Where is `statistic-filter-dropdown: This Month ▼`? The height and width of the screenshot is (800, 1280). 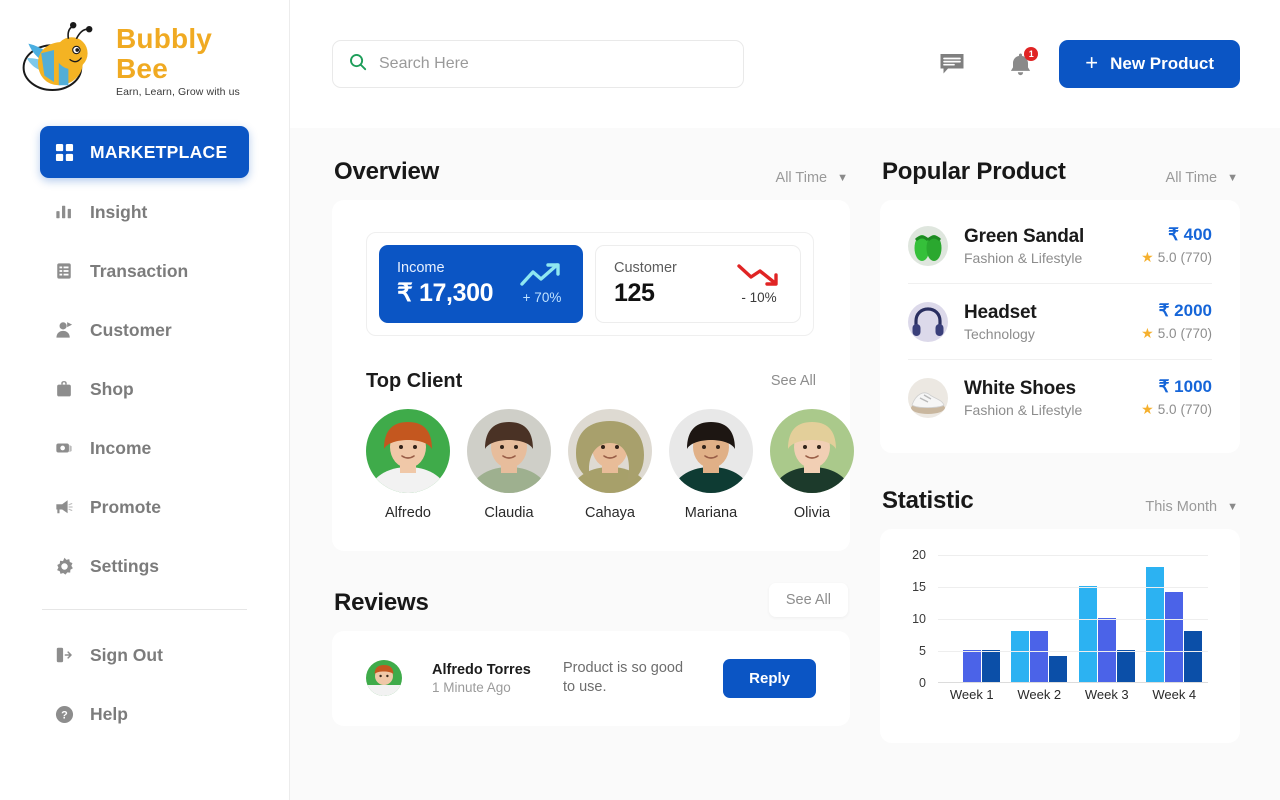
statistic-filter-dropdown: This Month ▼ is located at coordinates (1191, 507).